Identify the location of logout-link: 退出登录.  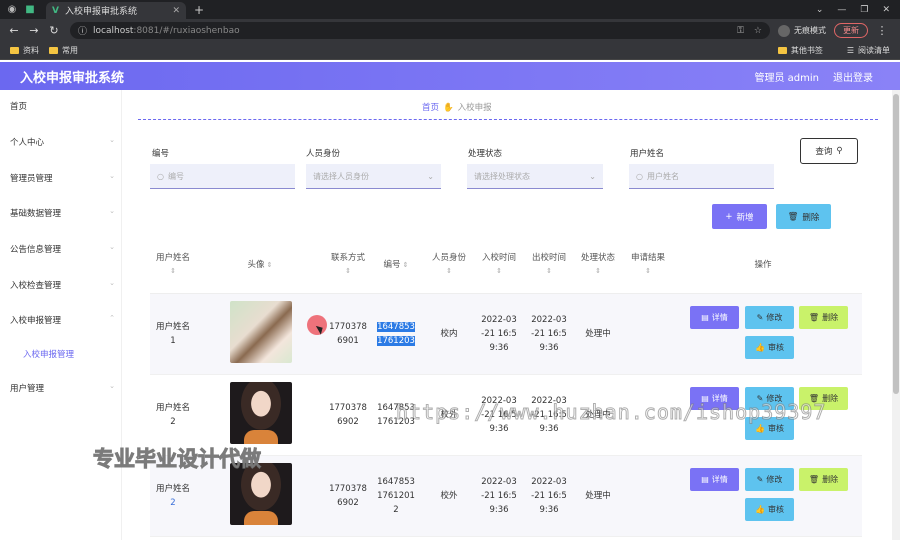
(853, 76).